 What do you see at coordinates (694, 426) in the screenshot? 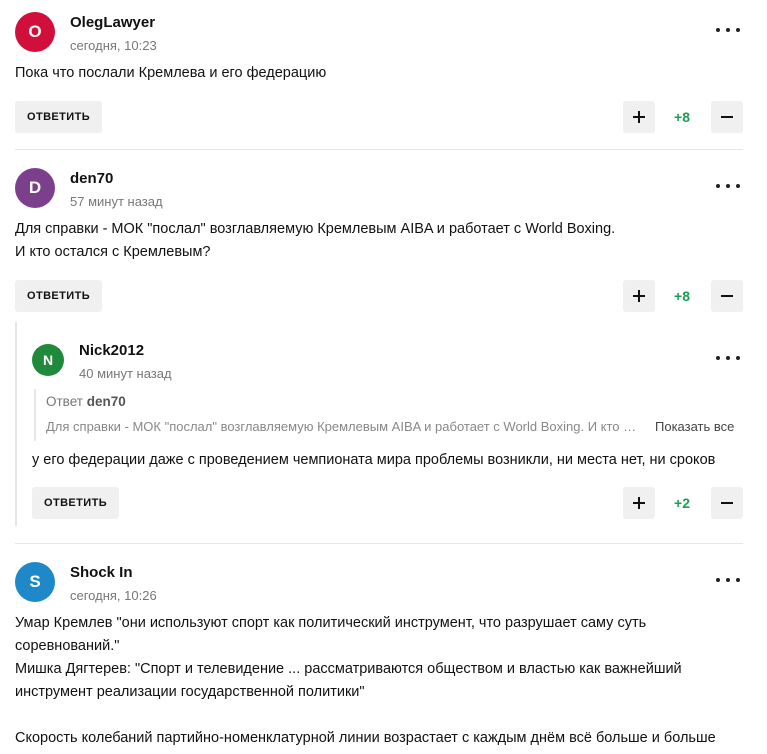
I see `show-all-link: Показать все` at bounding box center [694, 426].